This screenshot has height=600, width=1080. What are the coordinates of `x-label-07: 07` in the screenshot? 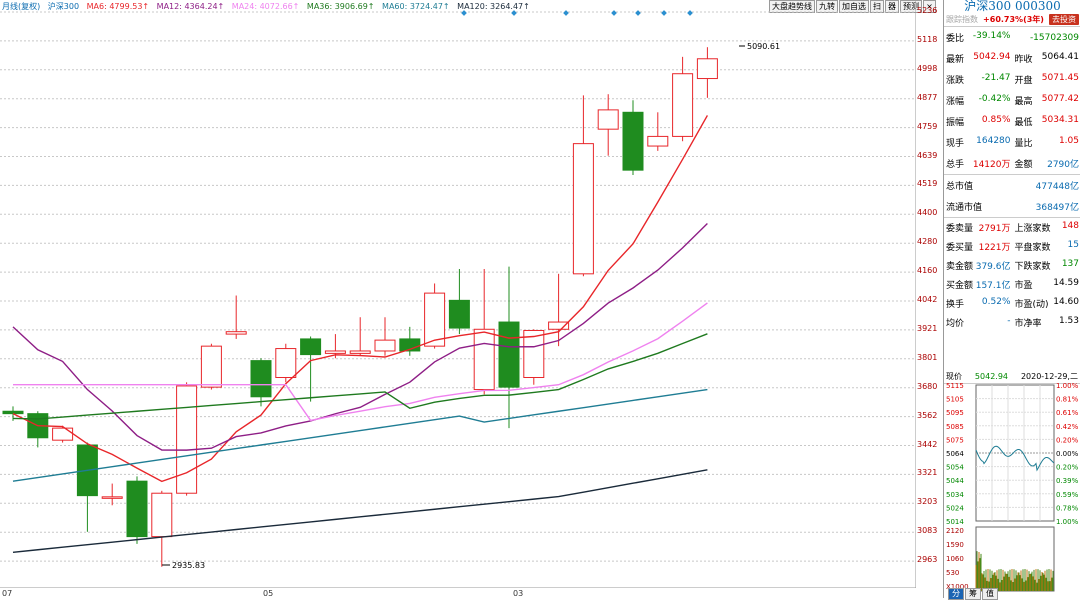 It's located at (7, 593).